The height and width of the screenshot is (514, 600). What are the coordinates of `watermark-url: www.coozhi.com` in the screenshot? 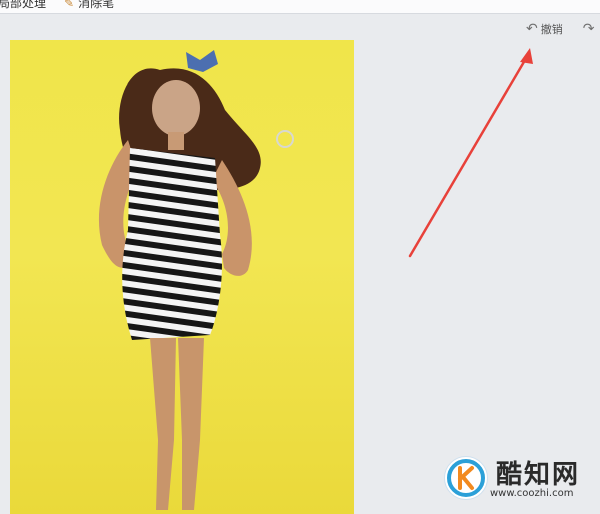 It's located at (532, 493).